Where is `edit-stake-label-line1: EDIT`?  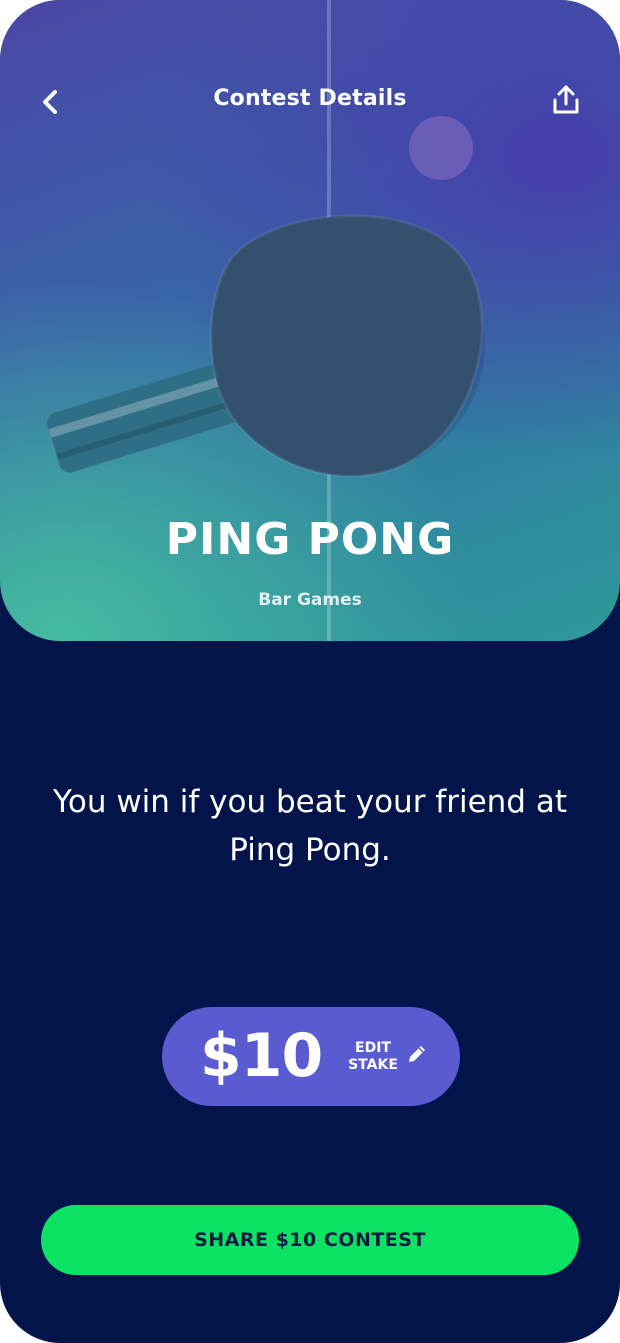 edit-stake-label-line1: EDIT is located at coordinates (373, 1048).